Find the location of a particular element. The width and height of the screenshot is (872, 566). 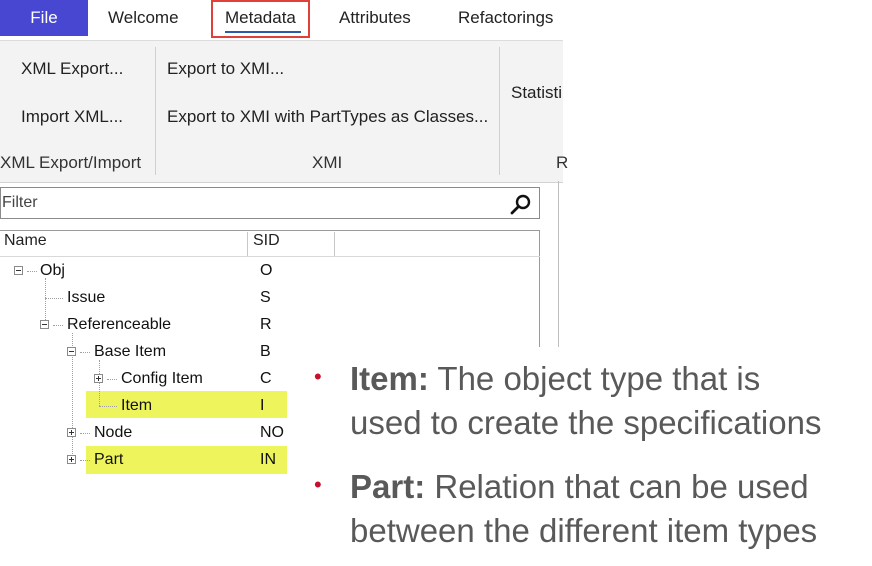

tree-node-base-item: Base Item is located at coordinates (130, 352).